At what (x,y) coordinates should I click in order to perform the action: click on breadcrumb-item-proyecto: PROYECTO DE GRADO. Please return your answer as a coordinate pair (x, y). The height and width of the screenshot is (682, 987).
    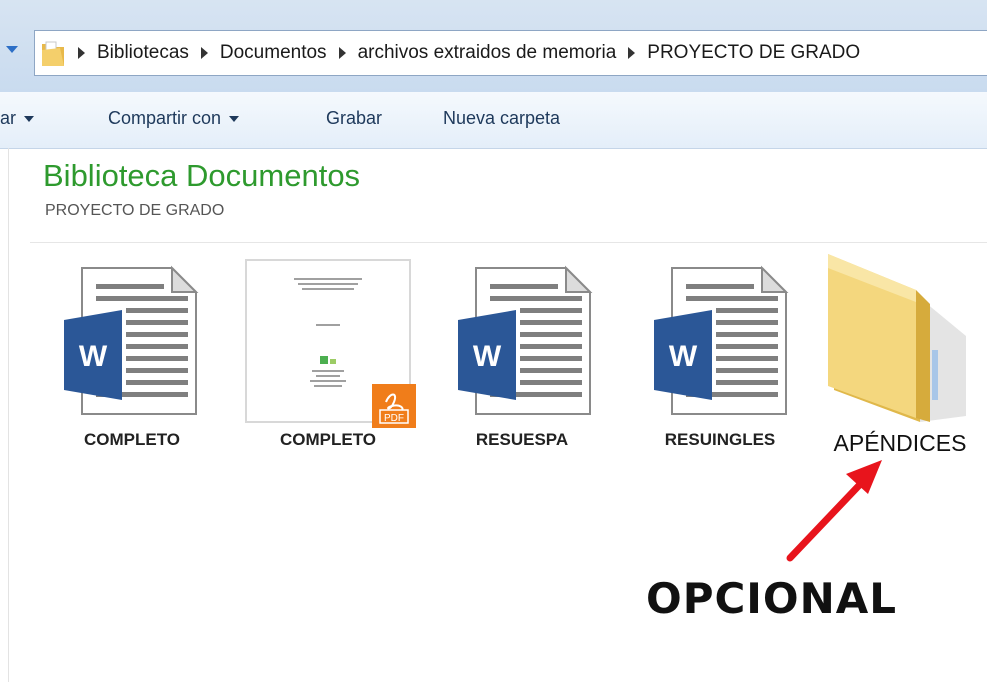
    Looking at the image, I should click on (753, 53).